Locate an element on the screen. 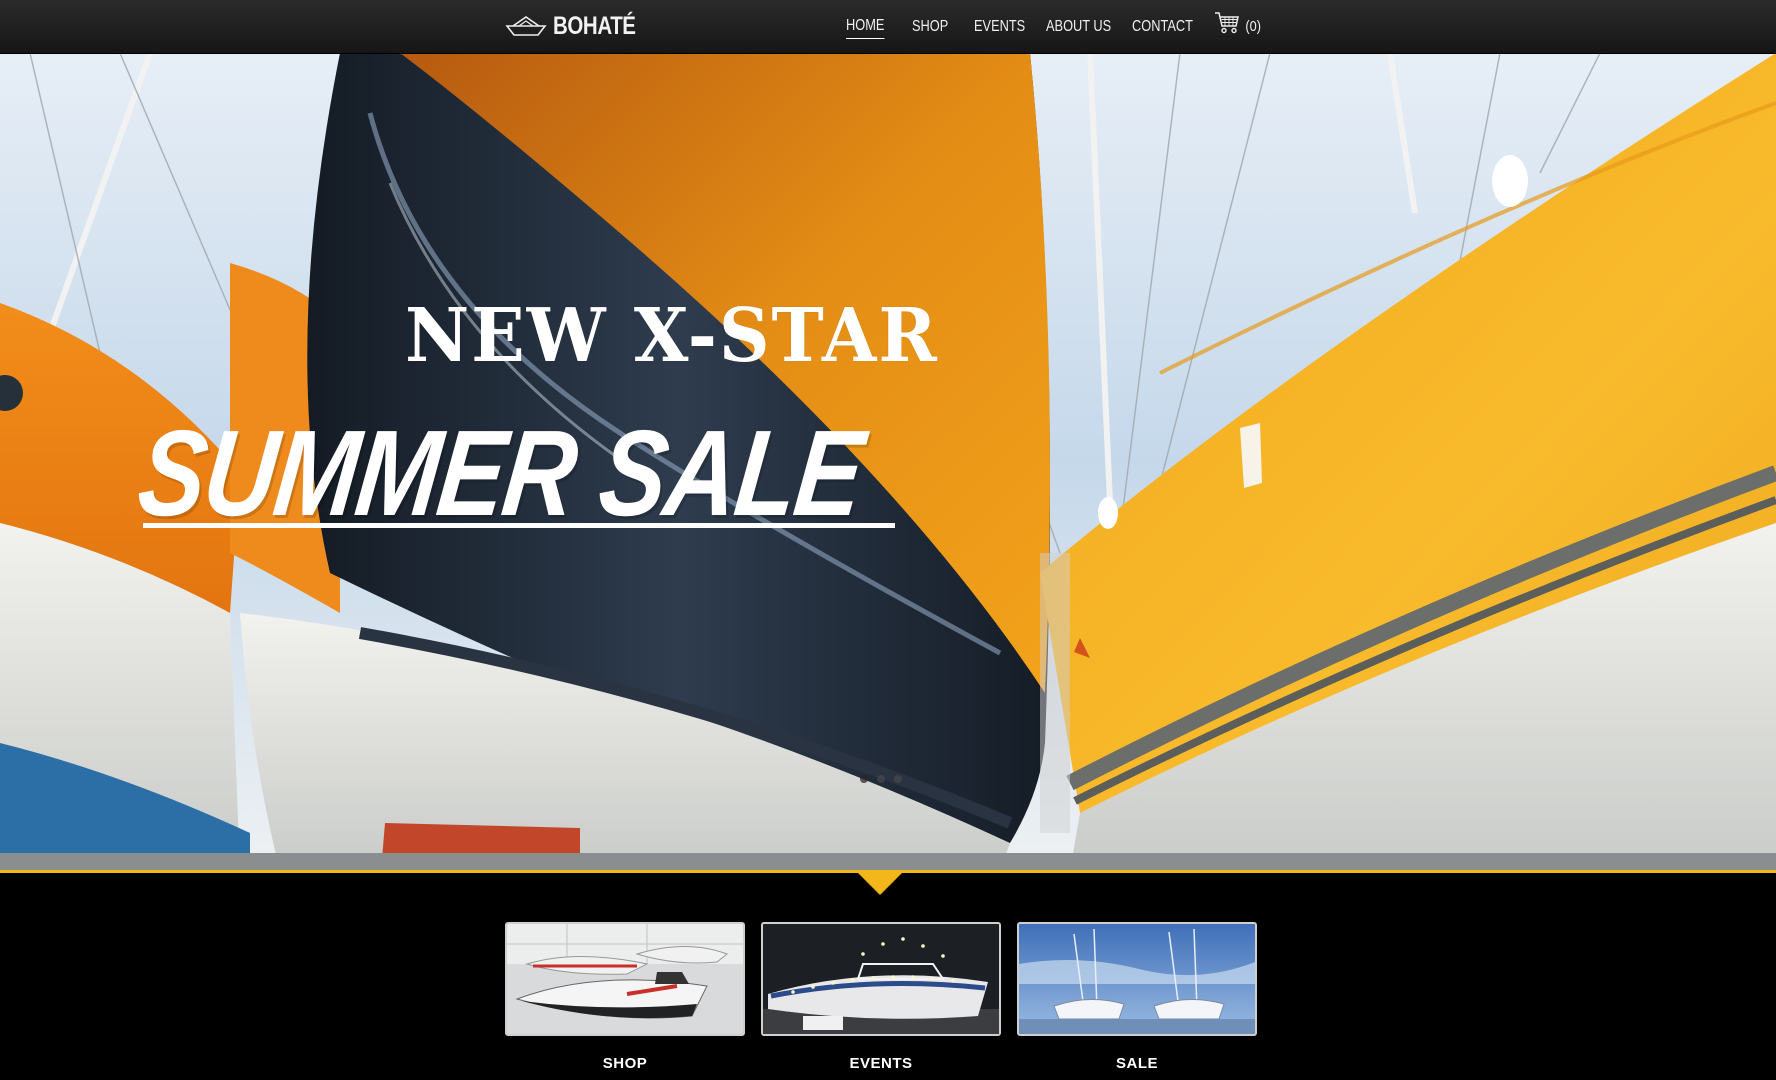 The image size is (1776, 1080). tile-events: EVENTS is located at coordinates (881, 997).